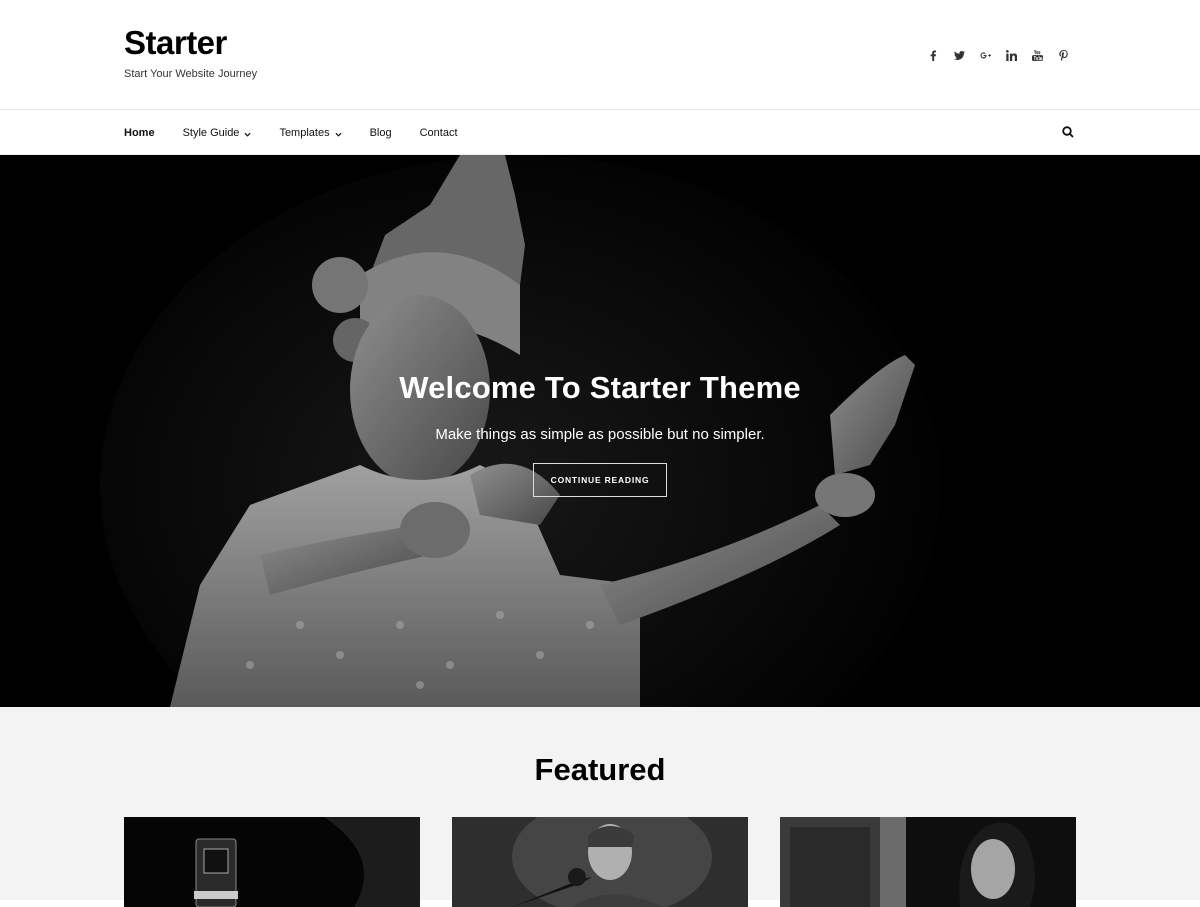 This screenshot has height=907, width=1200. I want to click on pinterest-icon, so click(1063, 55).